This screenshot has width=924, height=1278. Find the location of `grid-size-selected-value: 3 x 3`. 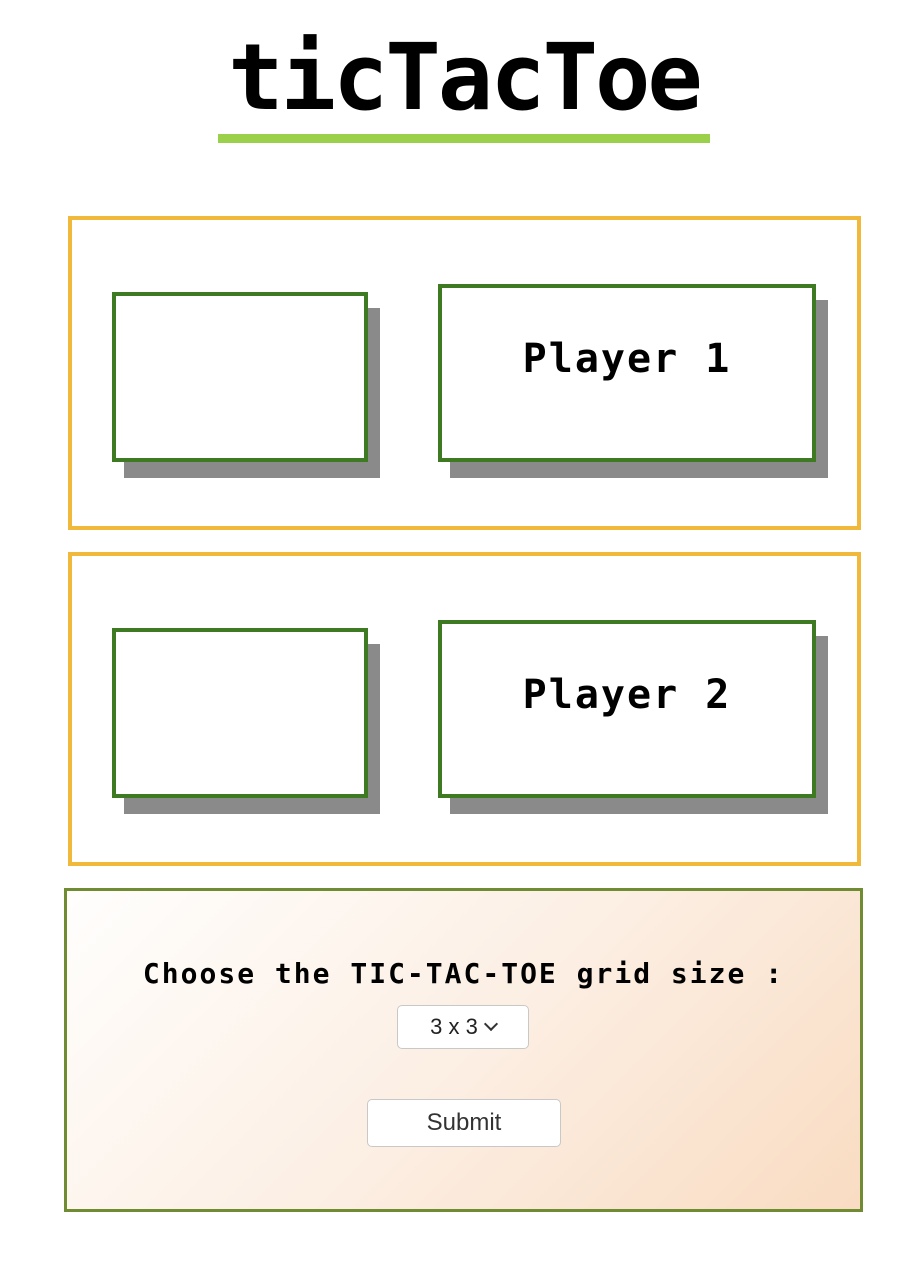

grid-size-selected-value: 3 x 3 is located at coordinates (454, 1026).